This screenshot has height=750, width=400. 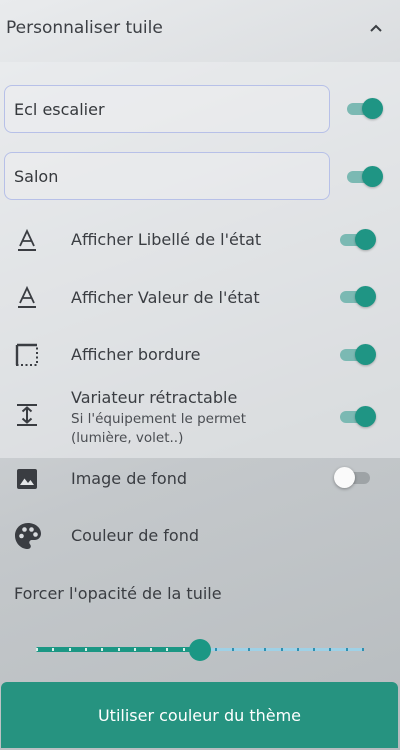 What do you see at coordinates (129, 478) in the screenshot?
I see `background-image-text: Image de fond` at bounding box center [129, 478].